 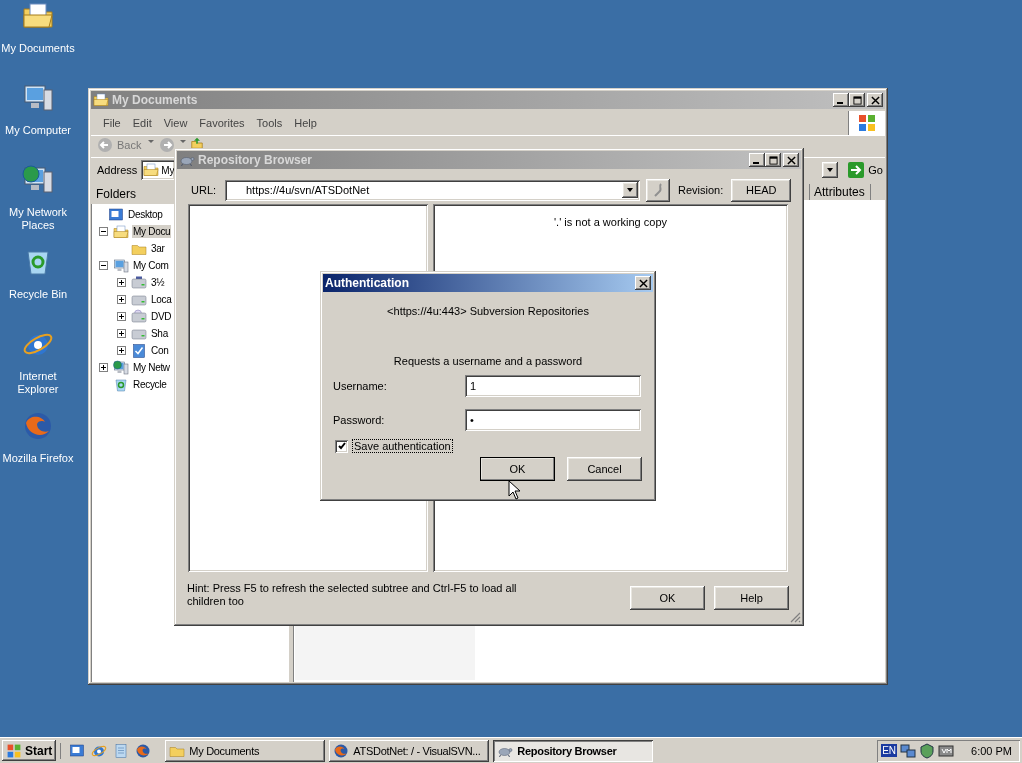 I want to click on menu-item: File, so click(x=112, y=123).